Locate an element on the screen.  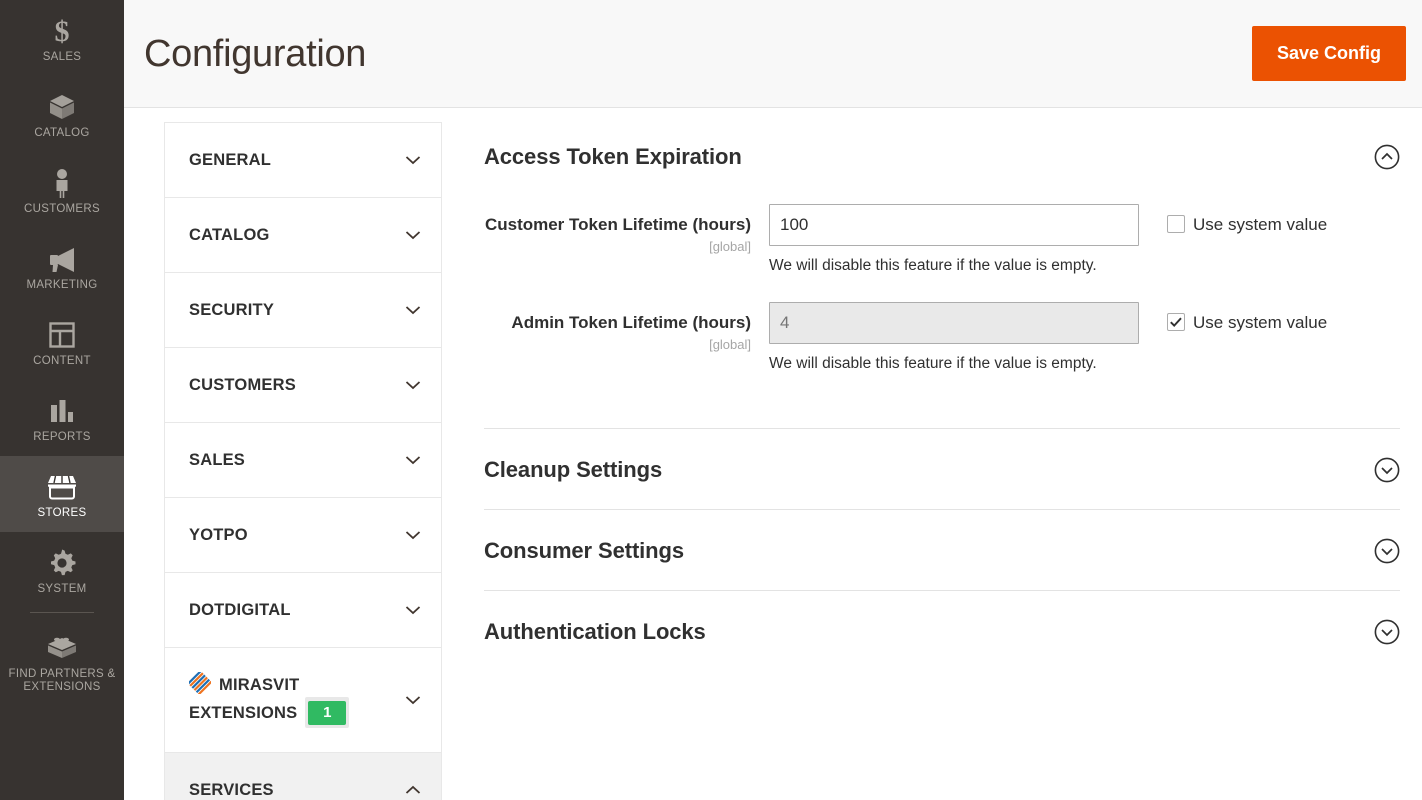
sidebar-item-system: SYSTEM is located at coordinates (62, 570).